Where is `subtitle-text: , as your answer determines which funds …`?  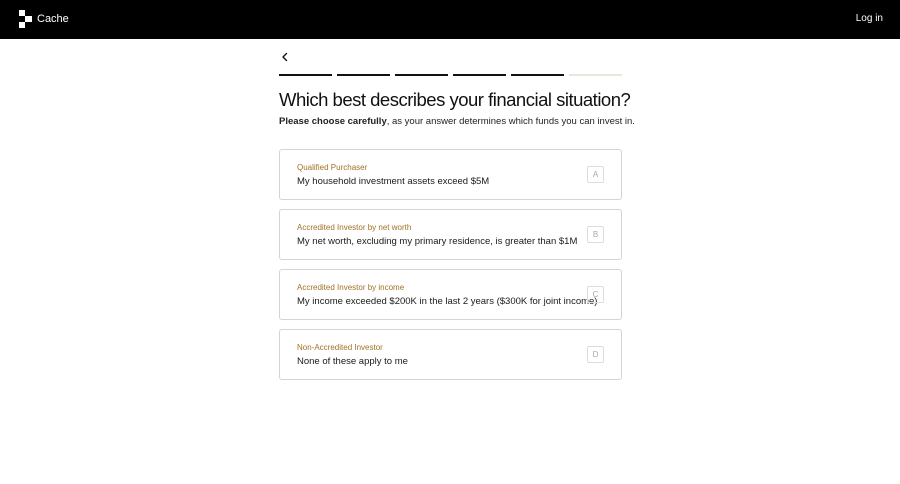 subtitle-text: , as your answer determines which funds … is located at coordinates (510, 121).